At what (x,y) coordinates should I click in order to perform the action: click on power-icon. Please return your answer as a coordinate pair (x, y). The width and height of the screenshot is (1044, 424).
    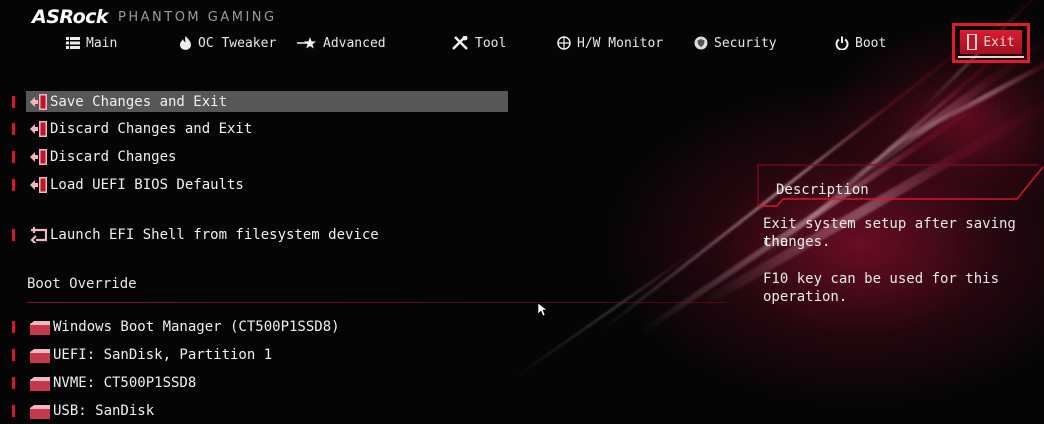
    Looking at the image, I should click on (842, 43).